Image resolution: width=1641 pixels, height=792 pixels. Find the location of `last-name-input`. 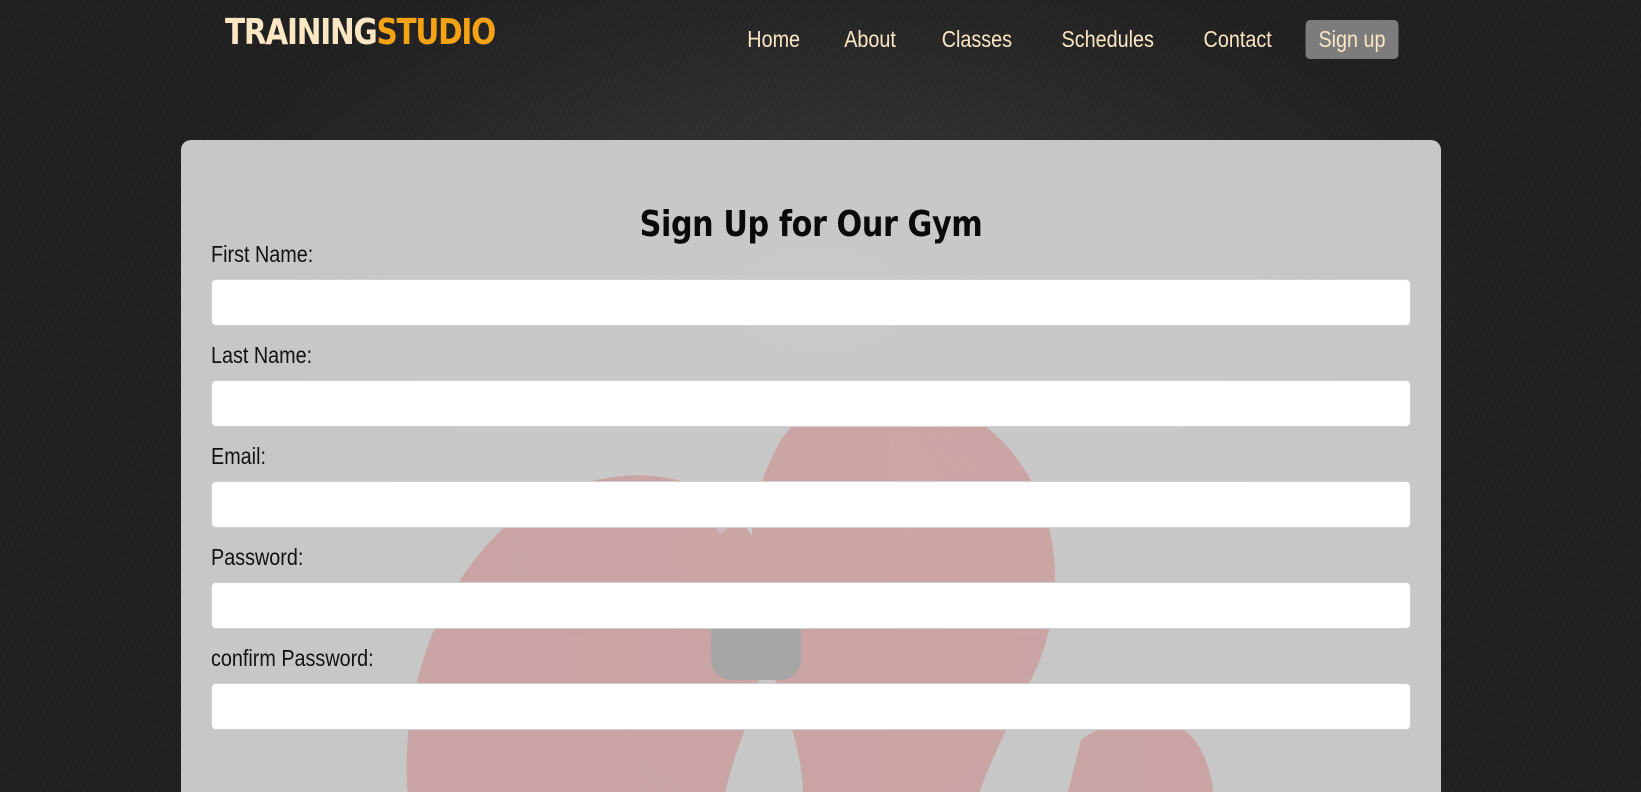

last-name-input is located at coordinates (811, 403).